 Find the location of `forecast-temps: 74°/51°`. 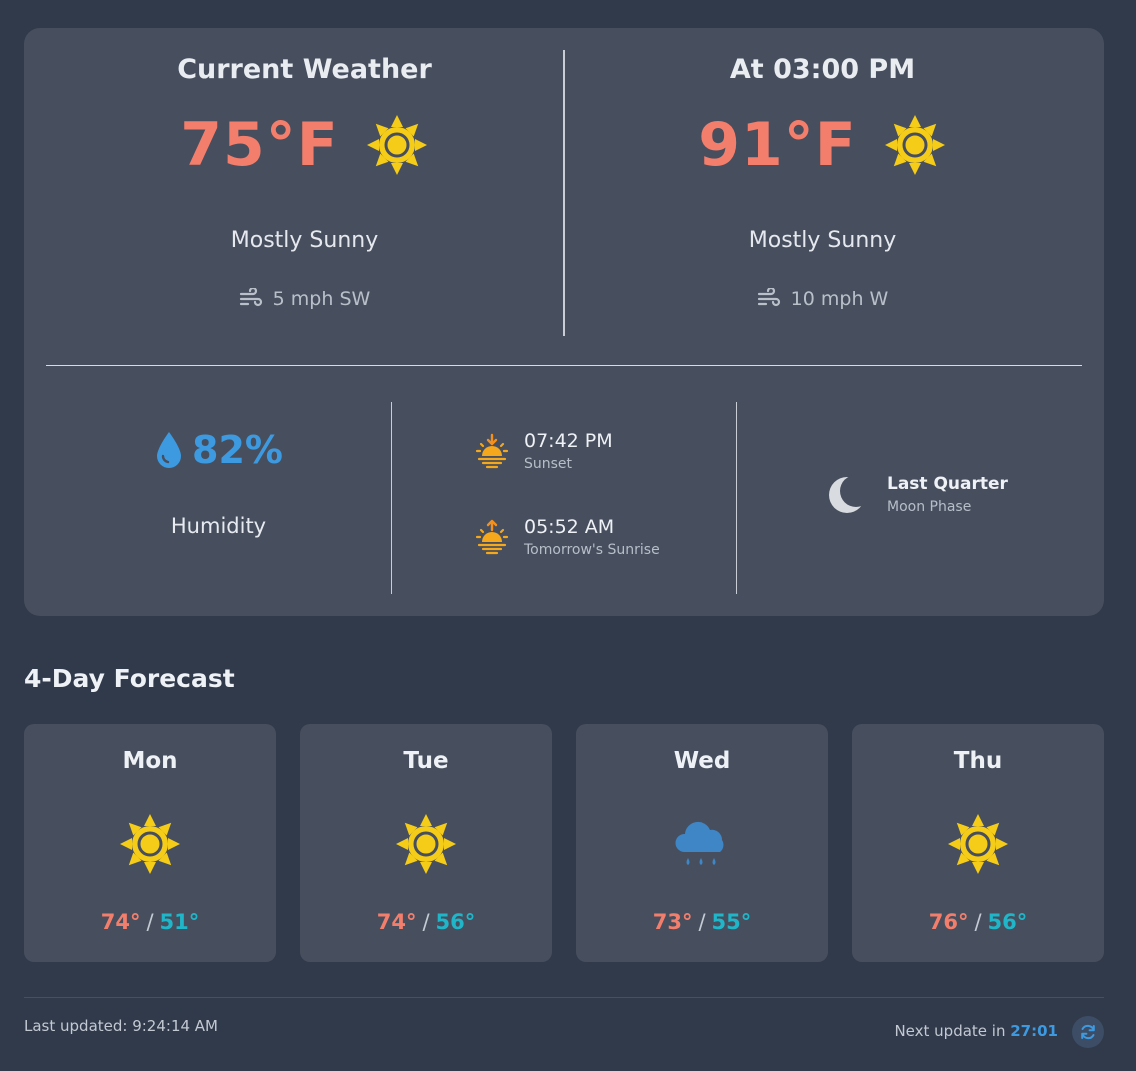

forecast-temps: 74°/51° is located at coordinates (150, 922).